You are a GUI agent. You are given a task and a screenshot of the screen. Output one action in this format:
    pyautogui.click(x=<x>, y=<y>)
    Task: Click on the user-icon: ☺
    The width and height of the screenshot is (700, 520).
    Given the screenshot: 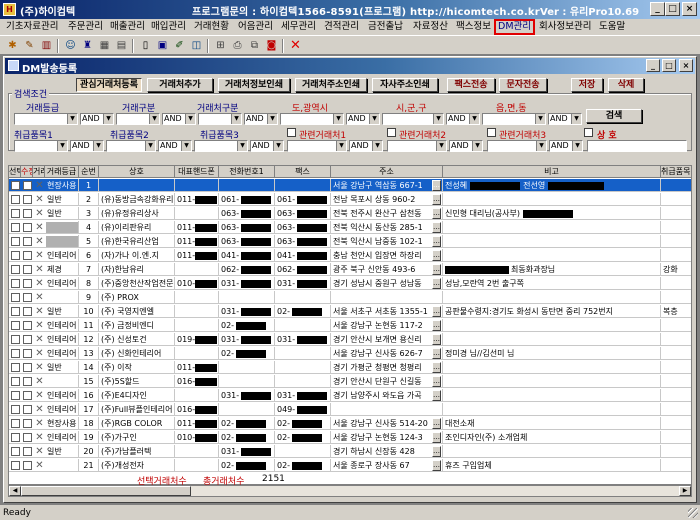 What is the action you would take?
    pyautogui.click(x=70, y=45)
    